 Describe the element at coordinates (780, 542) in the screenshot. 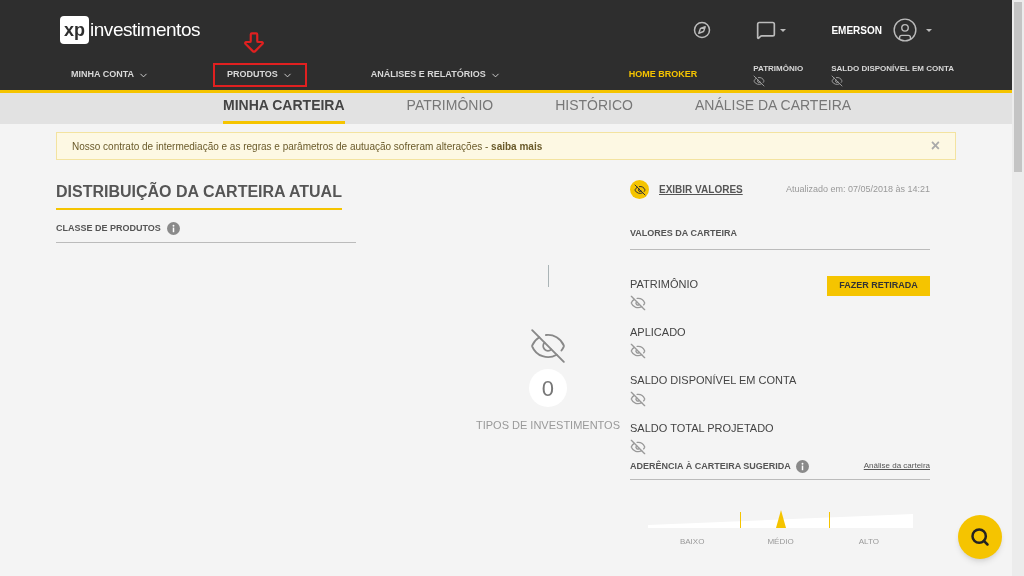

I see `scale-label: MÉDIO` at that location.